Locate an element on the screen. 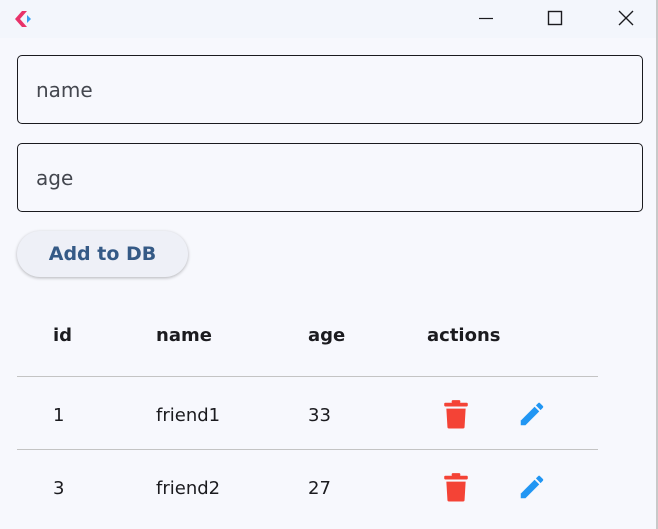 The height and width of the screenshot is (529, 658). minimize-button is located at coordinates (486, 18).